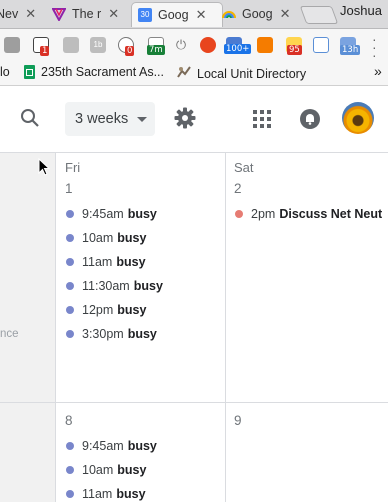 The width and height of the screenshot is (388, 502). I want to click on timer-ext-icon: 7m, so click(156, 46).